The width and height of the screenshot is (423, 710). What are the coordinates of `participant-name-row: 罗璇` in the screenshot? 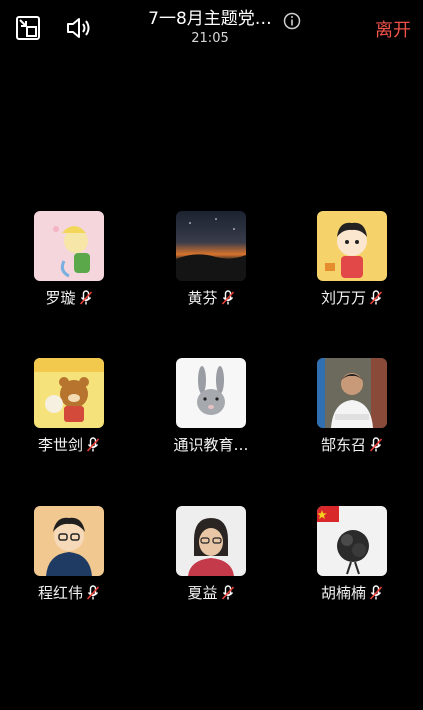 It's located at (69, 298).